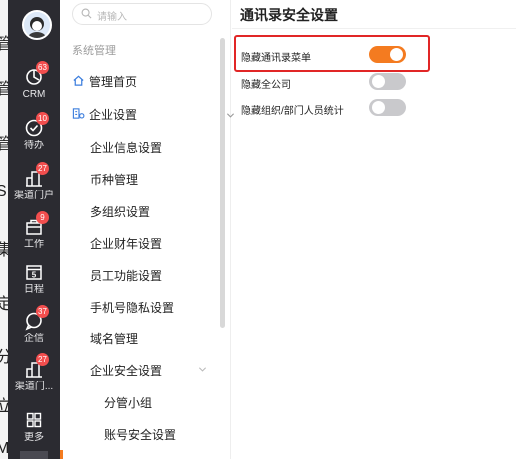 The height and width of the screenshot is (459, 516). What do you see at coordinates (3, 191) in the screenshot?
I see `background-glyph: S` at bounding box center [3, 191].